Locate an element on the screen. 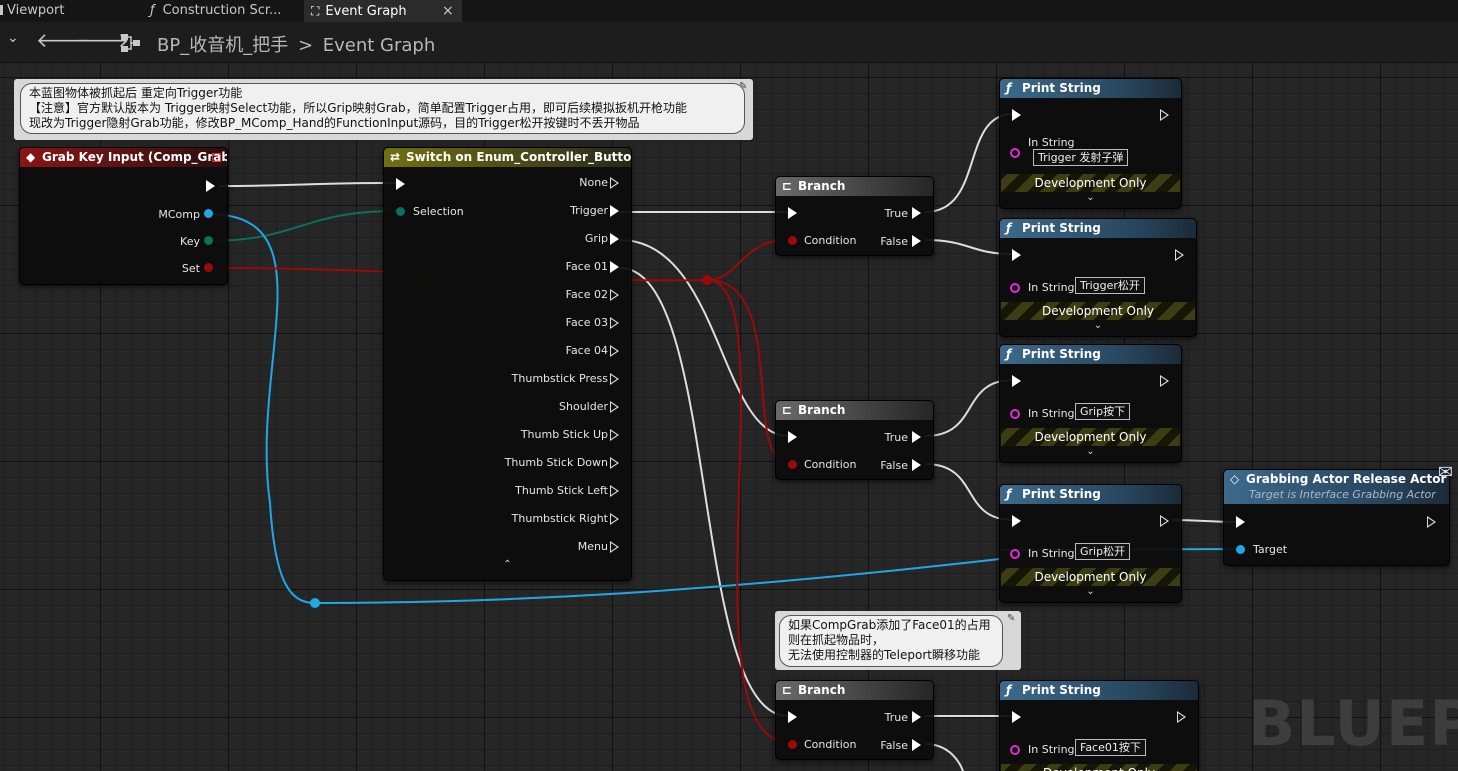 The image size is (1458, 771). in-string-field: Trigger 发射子弹 is located at coordinates (1081, 157).